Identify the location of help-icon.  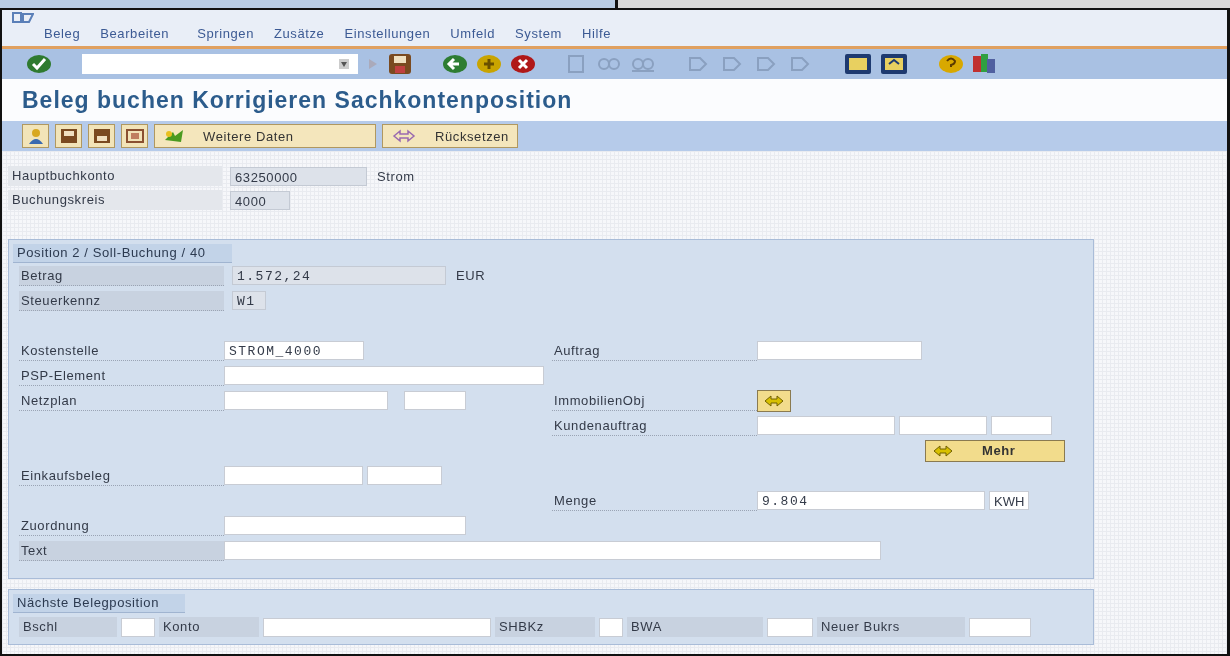
(951, 64).